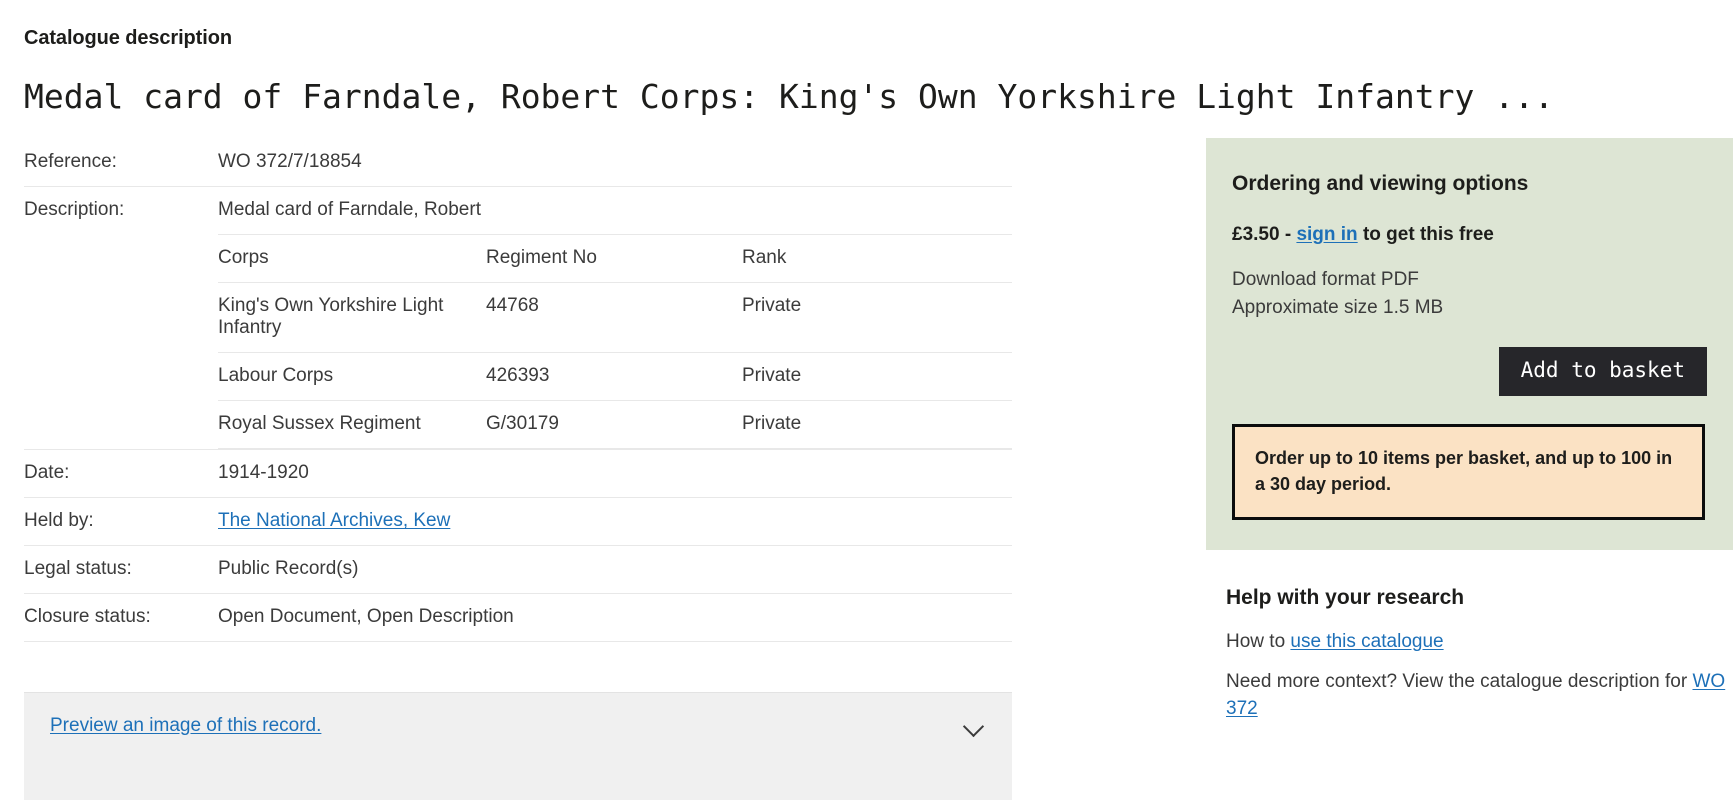 The width and height of the screenshot is (1733, 800). I want to click on sign-in-link: sign in, so click(1326, 234).